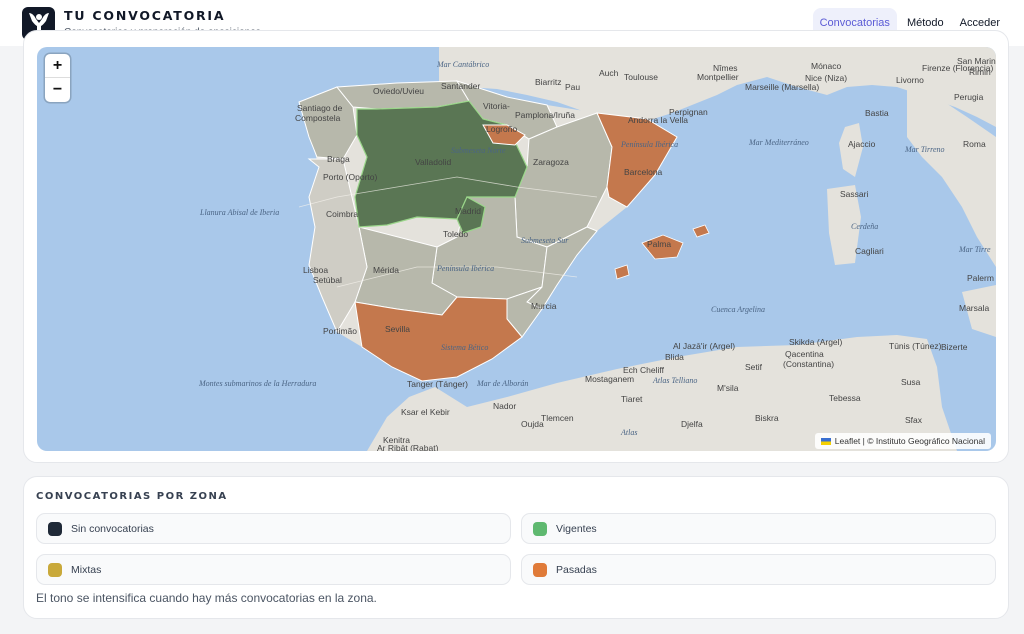 The width and height of the screenshot is (1024, 634). What do you see at coordinates (273, 569) in the screenshot?
I see `legend-item-mixtas: Mixtas` at bounding box center [273, 569].